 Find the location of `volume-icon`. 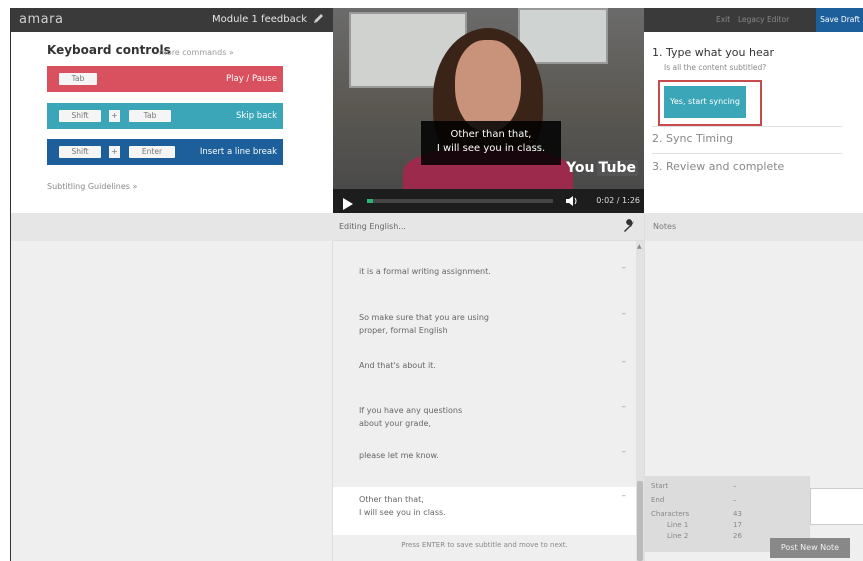

volume-icon is located at coordinates (572, 201).